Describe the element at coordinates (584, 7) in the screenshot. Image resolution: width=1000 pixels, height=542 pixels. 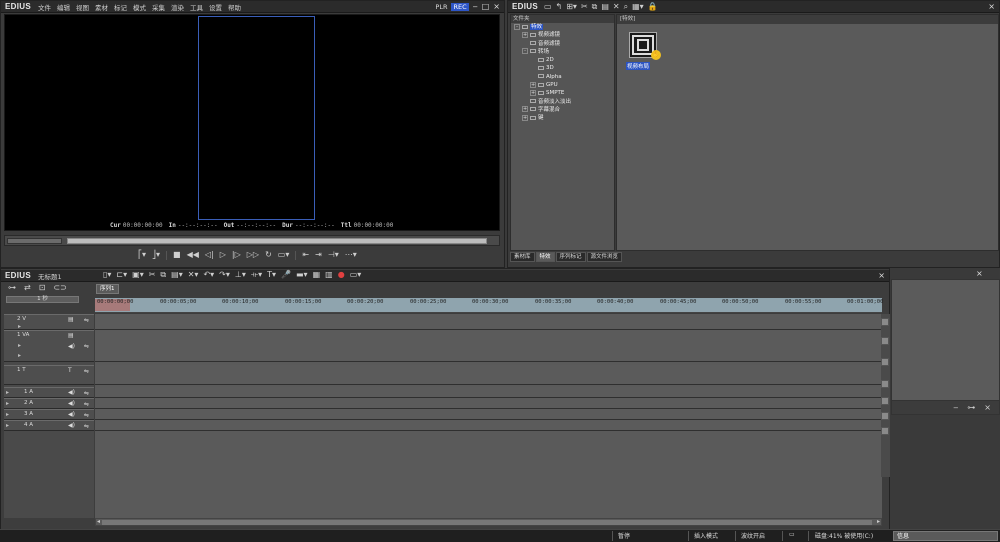
I see `cut-icon: ✂` at that location.